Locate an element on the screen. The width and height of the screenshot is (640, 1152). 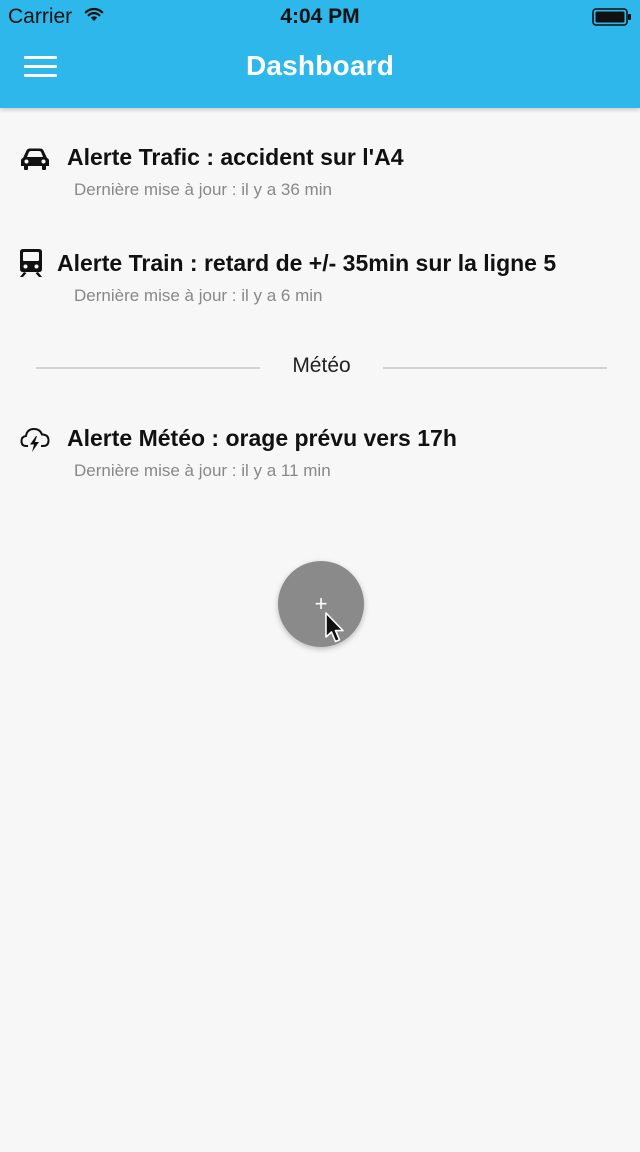
top-bar: Carrier 4:04 PM Dashboard is located at coordinates (320, 54).